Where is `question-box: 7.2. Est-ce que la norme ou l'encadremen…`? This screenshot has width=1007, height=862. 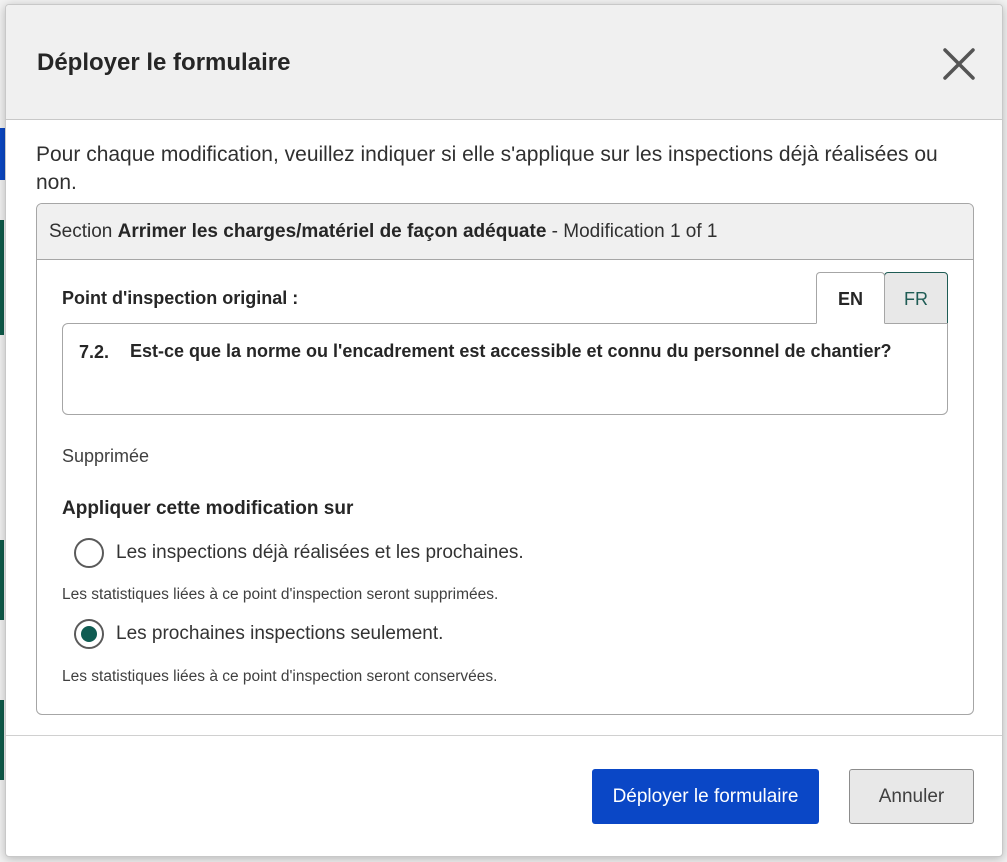 question-box: 7.2. Est-ce que la norme ou l'encadremen… is located at coordinates (505, 369).